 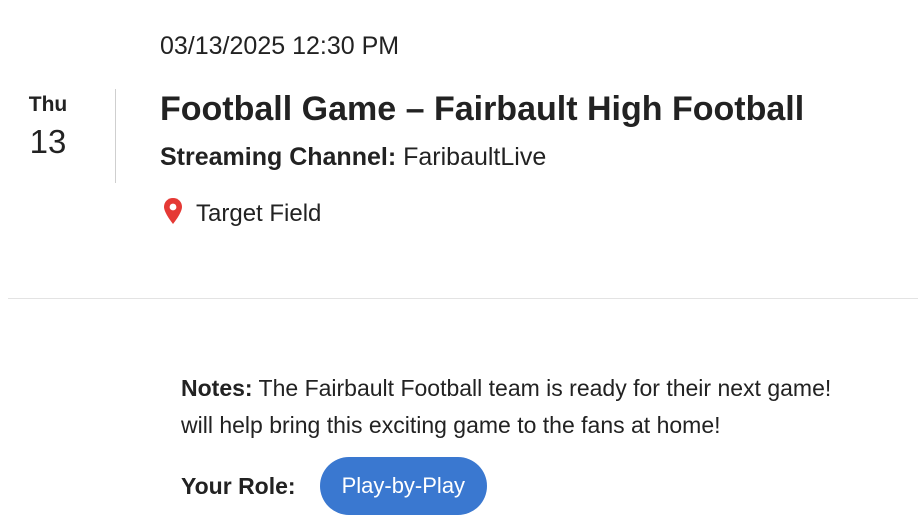 I want to click on day-number: 13, so click(x=48, y=141).